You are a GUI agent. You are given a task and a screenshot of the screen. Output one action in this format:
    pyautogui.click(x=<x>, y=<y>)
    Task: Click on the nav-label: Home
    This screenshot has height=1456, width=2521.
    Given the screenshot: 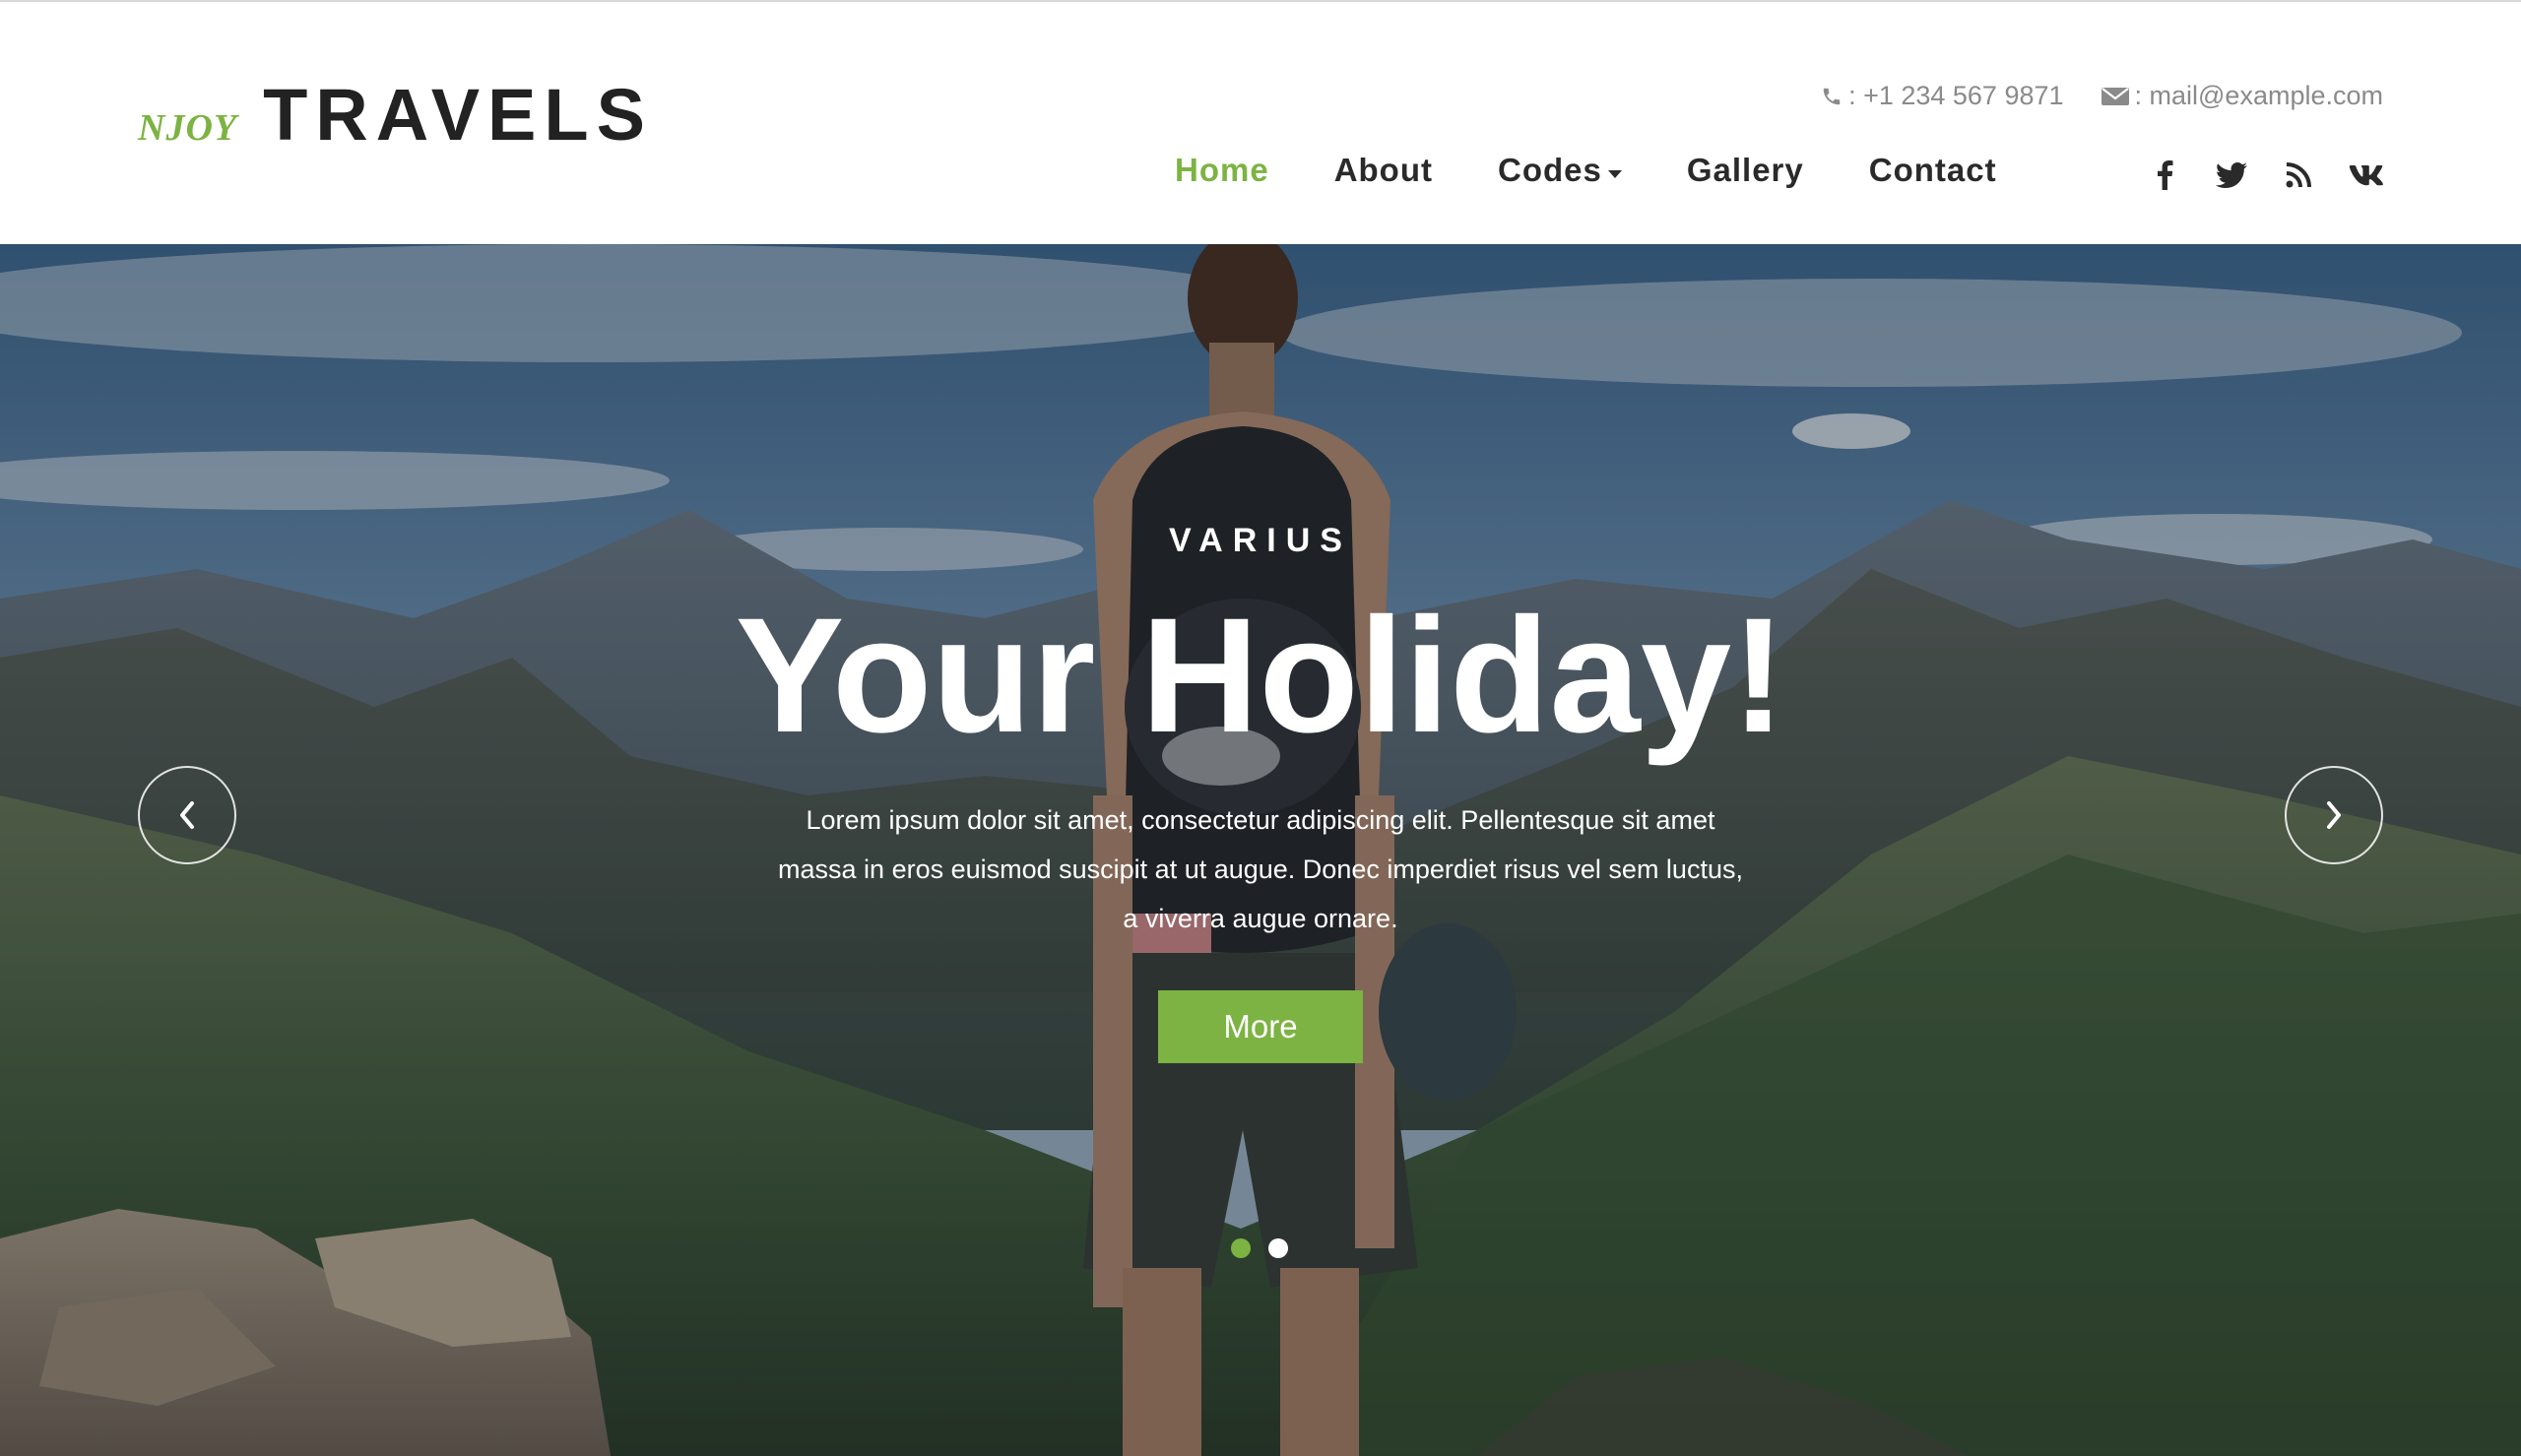 What is the action you would take?
    pyautogui.click(x=1222, y=170)
    